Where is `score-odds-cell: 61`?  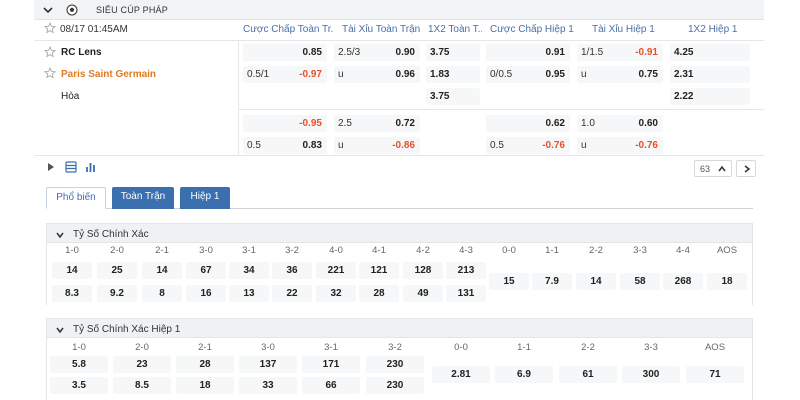
score-odds-cell: 61 is located at coordinates (588, 374).